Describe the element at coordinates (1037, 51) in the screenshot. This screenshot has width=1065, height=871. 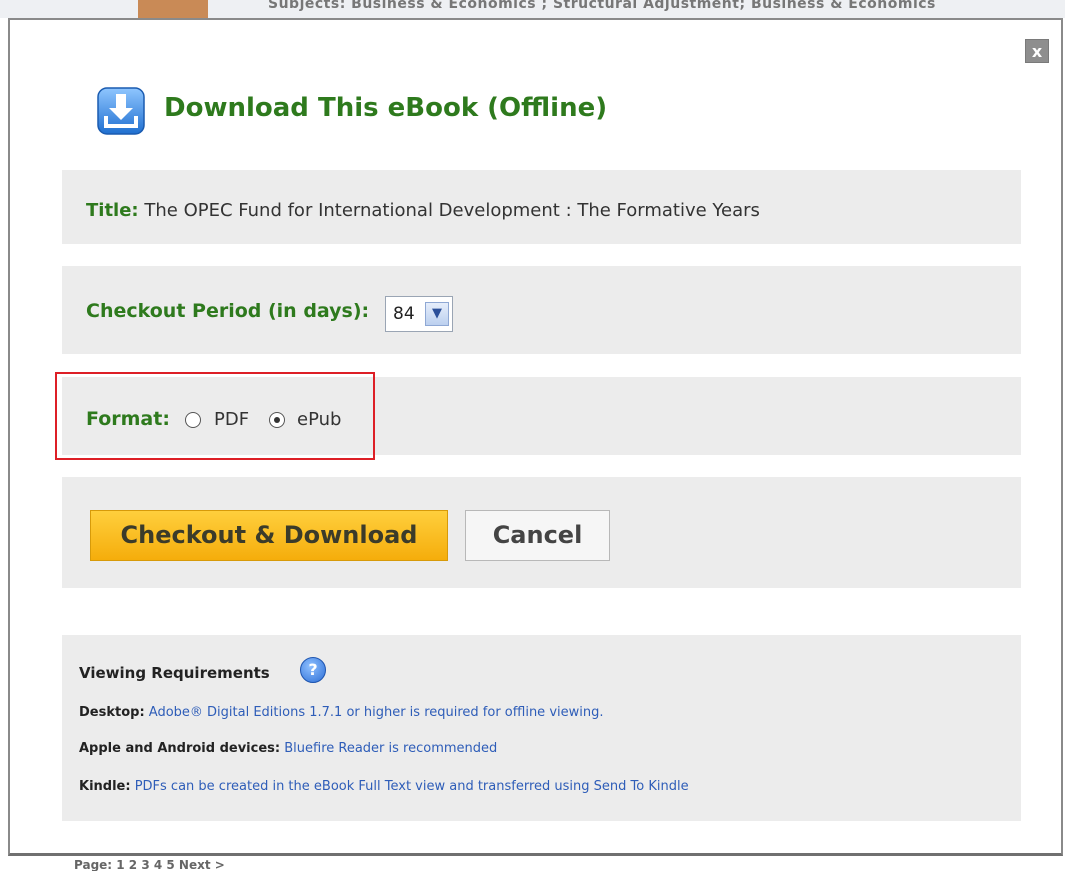
I see `close-icon: x` at that location.